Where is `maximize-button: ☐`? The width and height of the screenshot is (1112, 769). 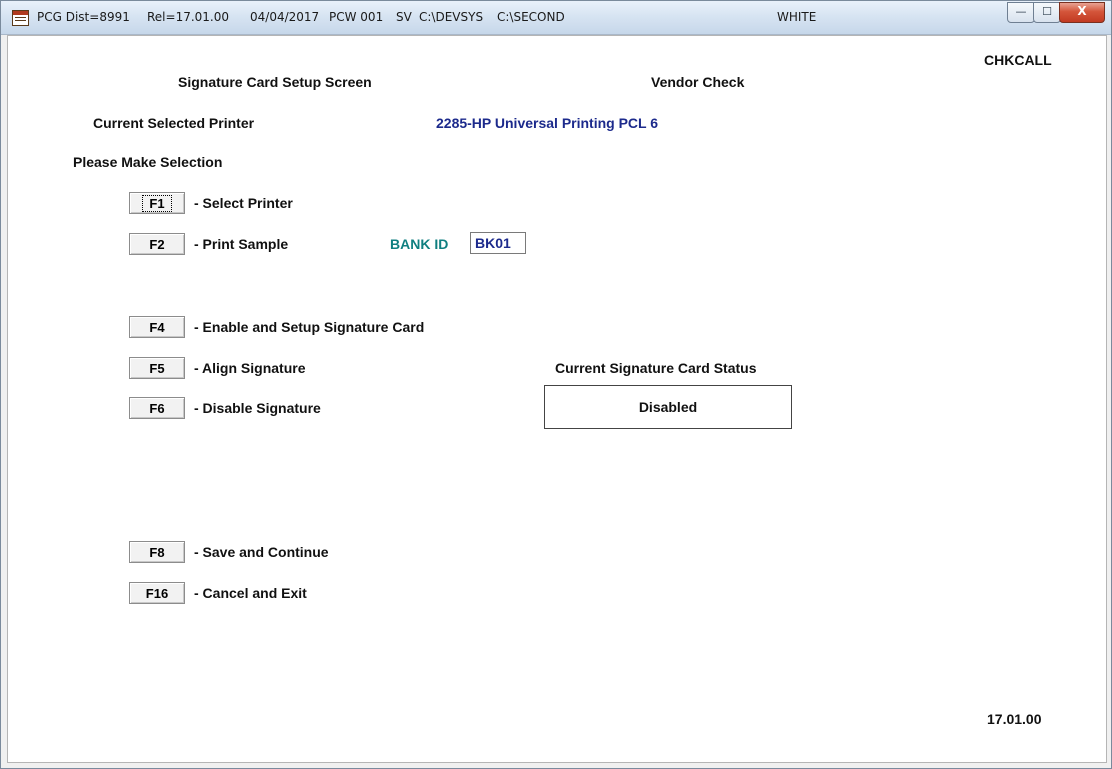 maximize-button: ☐ is located at coordinates (1047, 12).